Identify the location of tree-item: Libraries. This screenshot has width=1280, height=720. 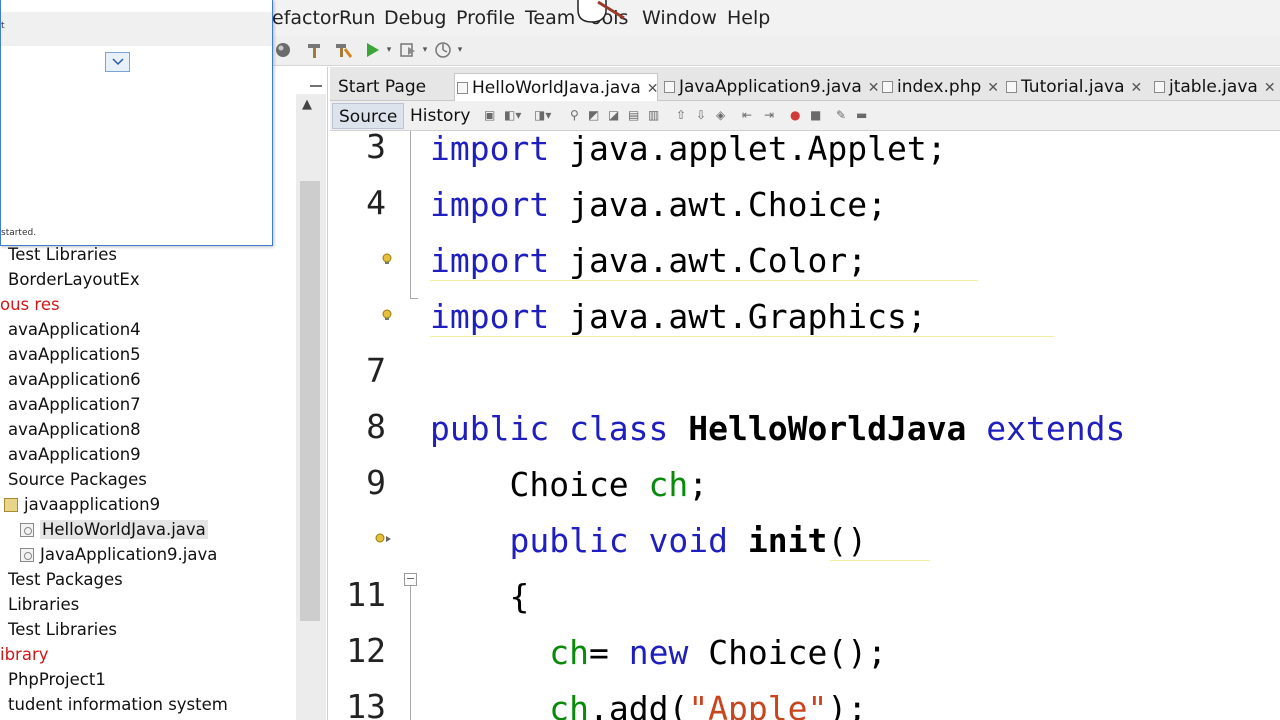
(39, 605).